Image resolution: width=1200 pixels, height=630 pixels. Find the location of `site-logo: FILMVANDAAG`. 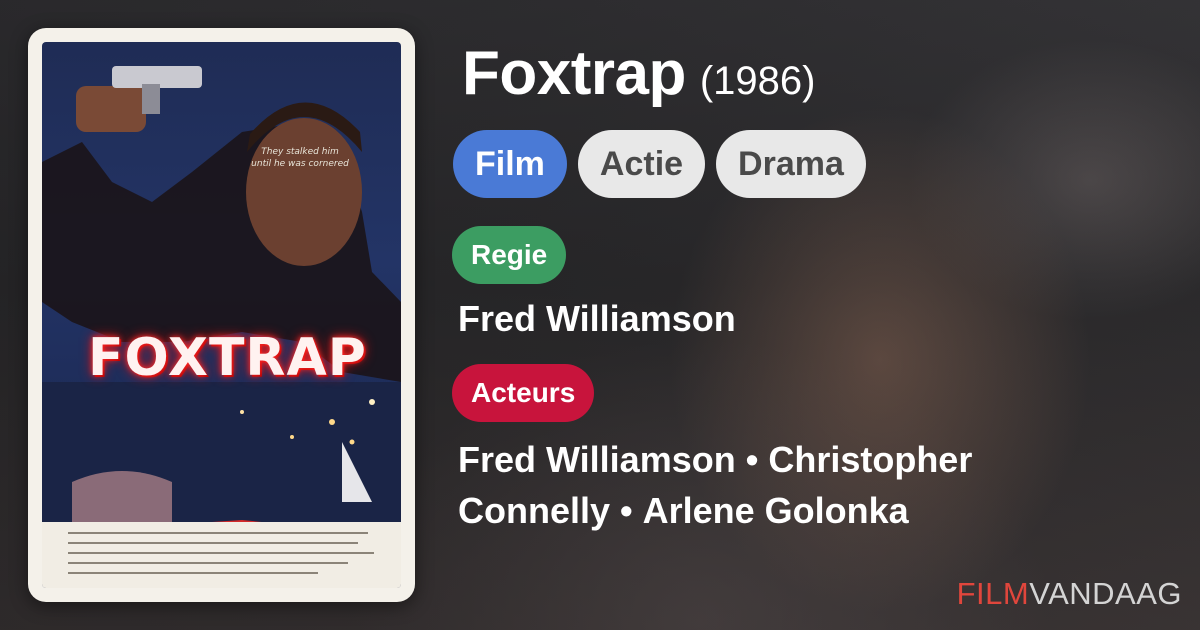

site-logo: FILMVANDAAG is located at coordinates (1069, 594).